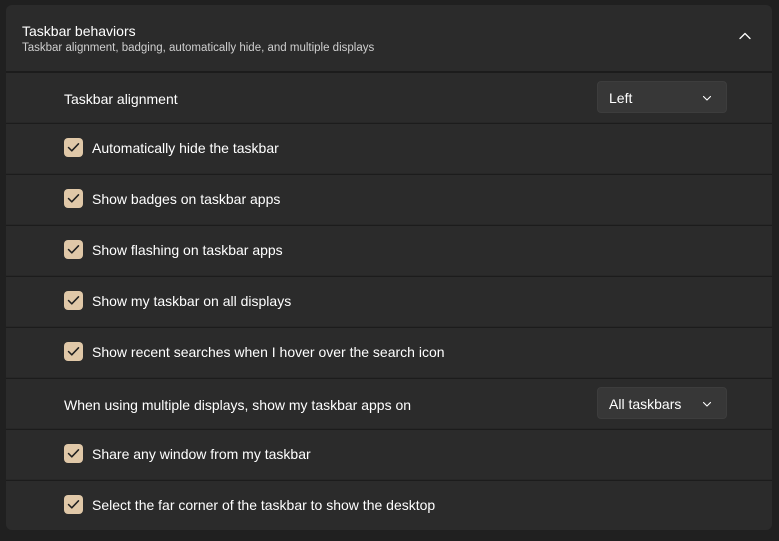 The image size is (779, 541). Describe the element at coordinates (389, 454) in the screenshot. I see `share-window-row: Share any window from my taskbar` at that location.